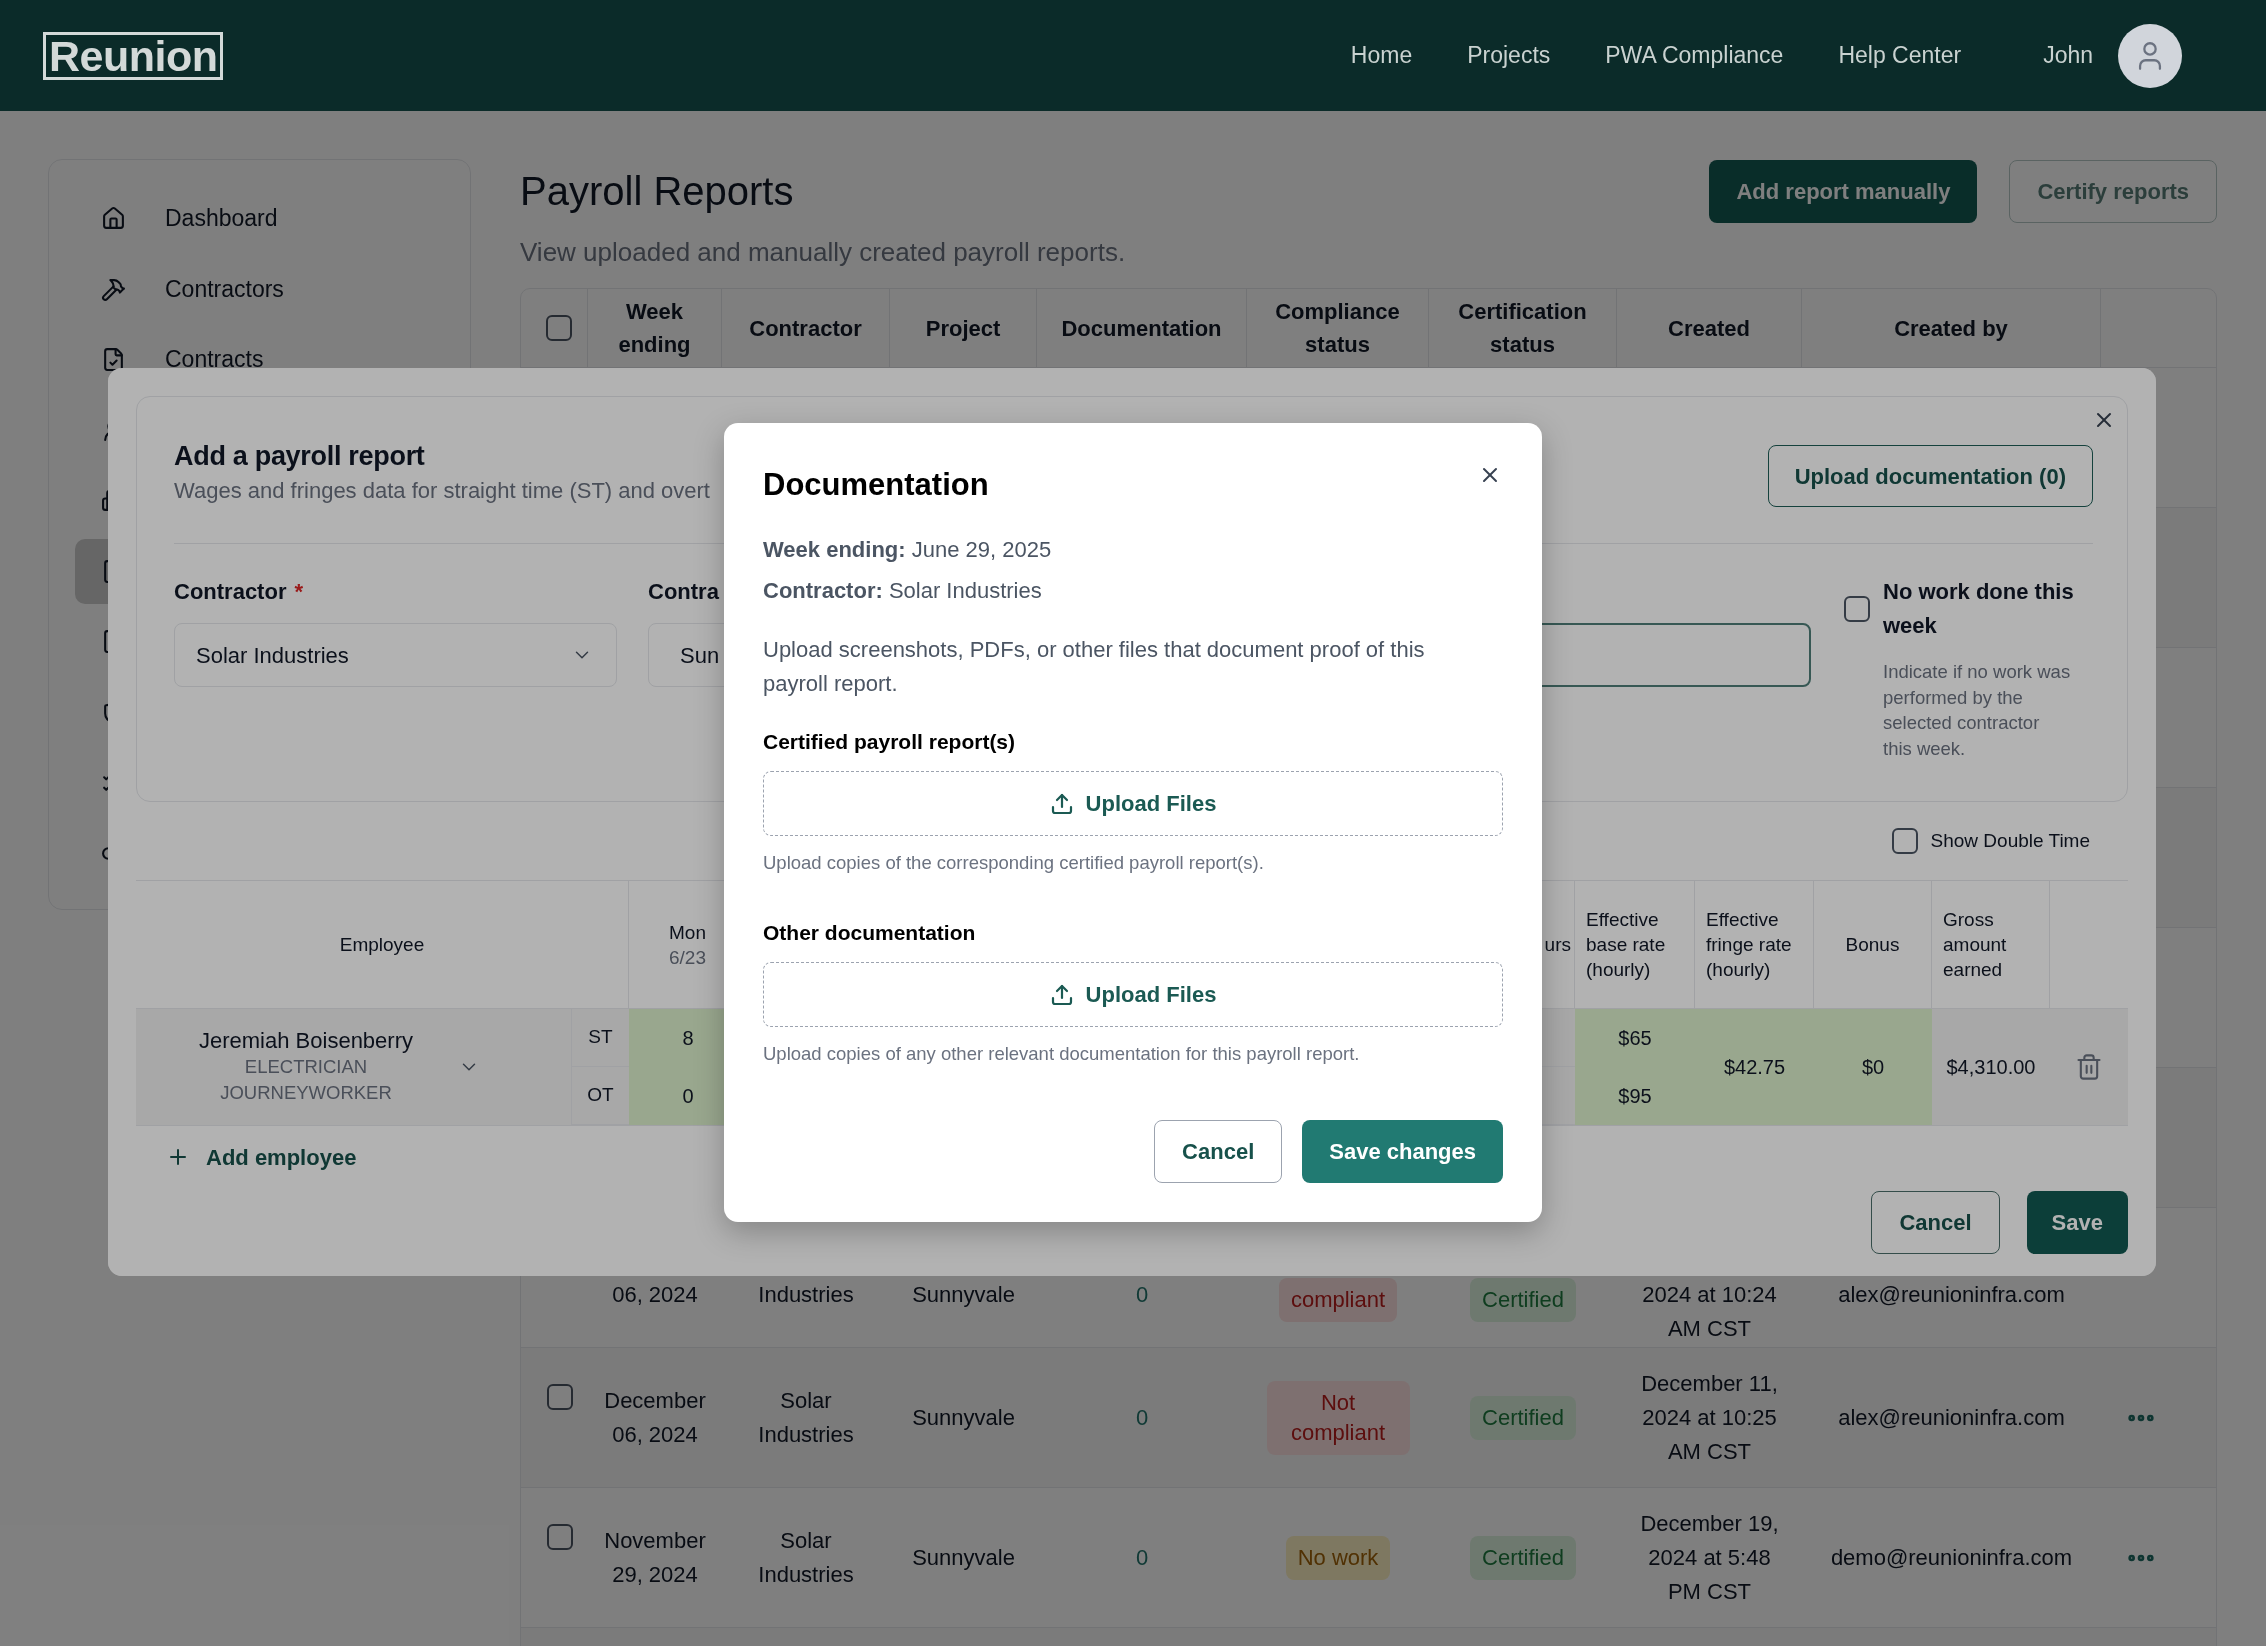 The height and width of the screenshot is (1646, 2266). I want to click on field-label: Contractor *, so click(238, 592).